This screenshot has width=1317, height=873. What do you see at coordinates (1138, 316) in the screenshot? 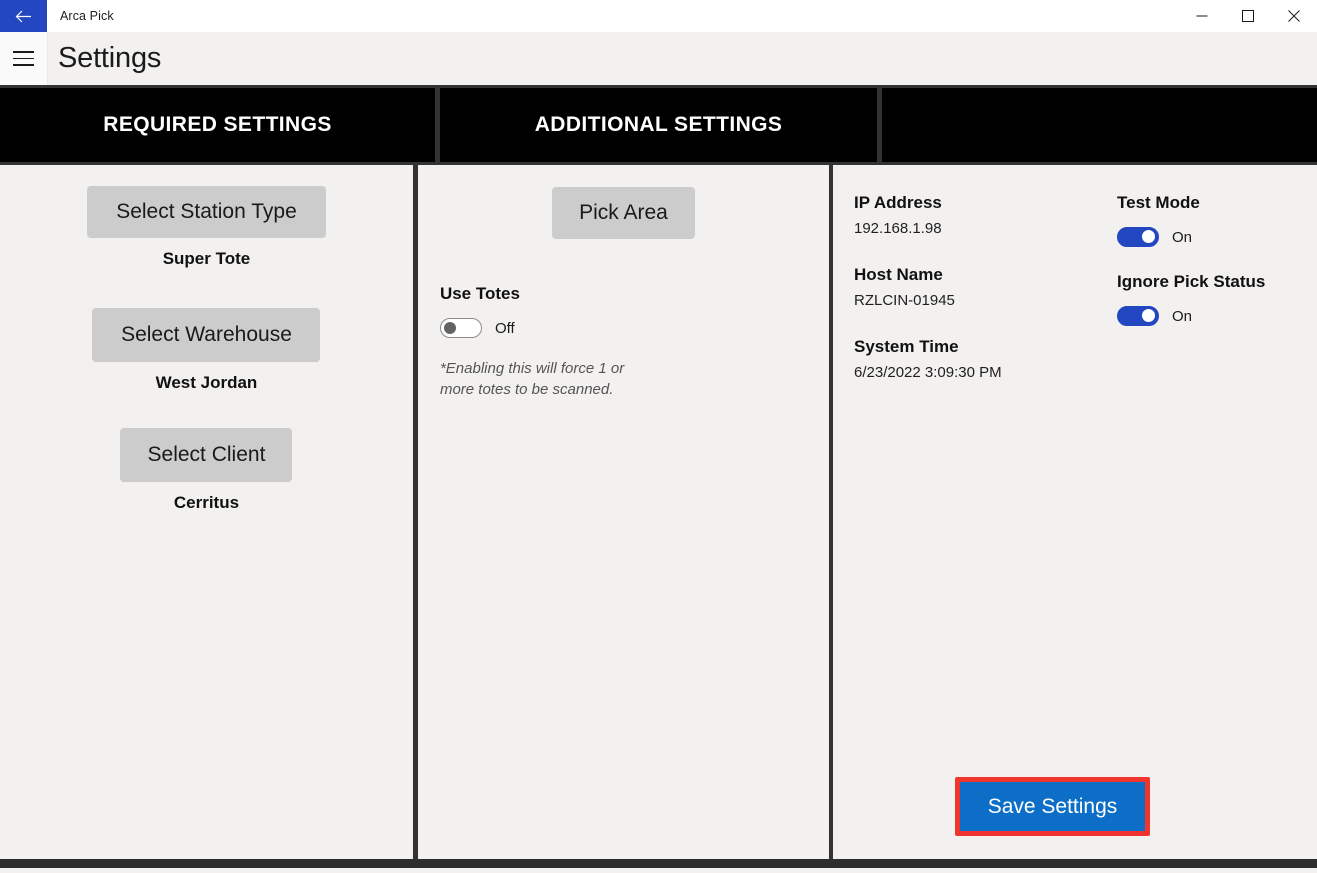
I see `ignore-pick-status-toggle` at bounding box center [1138, 316].